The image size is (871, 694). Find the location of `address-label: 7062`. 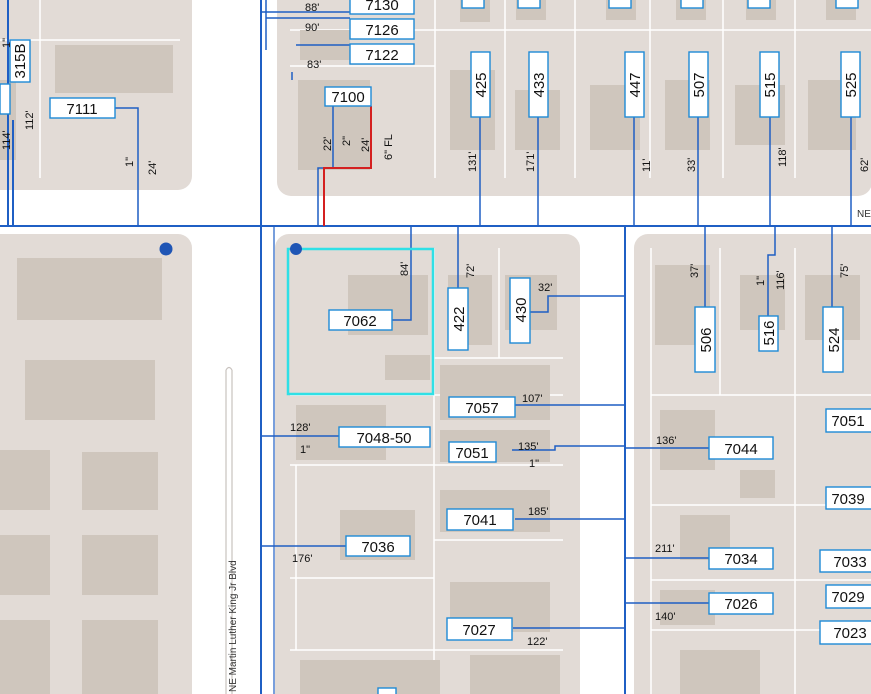

address-label: 7062 is located at coordinates (359, 321).